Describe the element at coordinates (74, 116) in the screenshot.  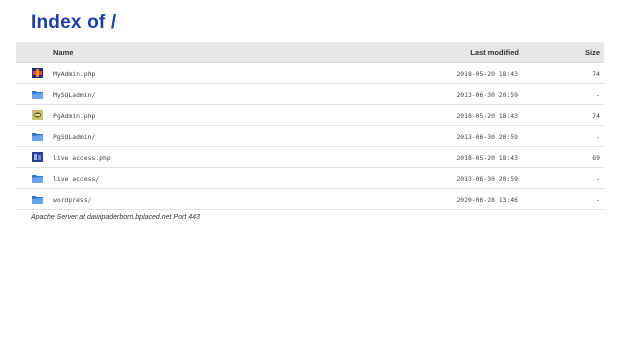
I see `file-name-link: PgAdmin.php` at that location.